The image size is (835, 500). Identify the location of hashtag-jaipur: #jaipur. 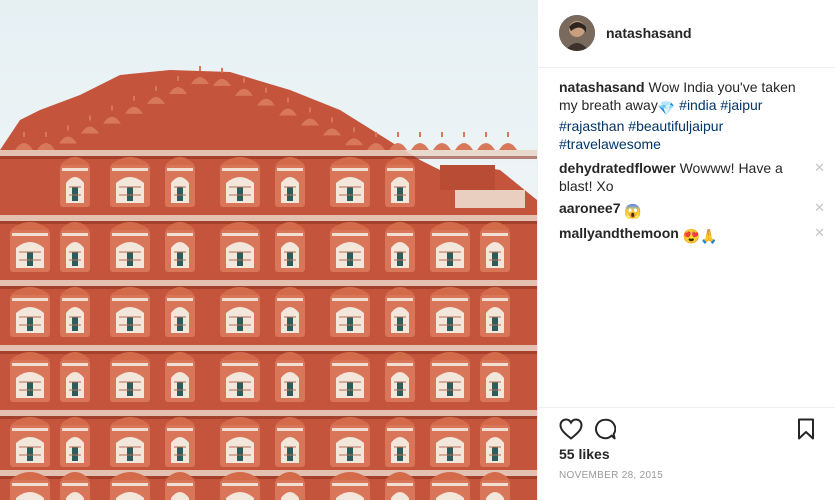
(741, 105).